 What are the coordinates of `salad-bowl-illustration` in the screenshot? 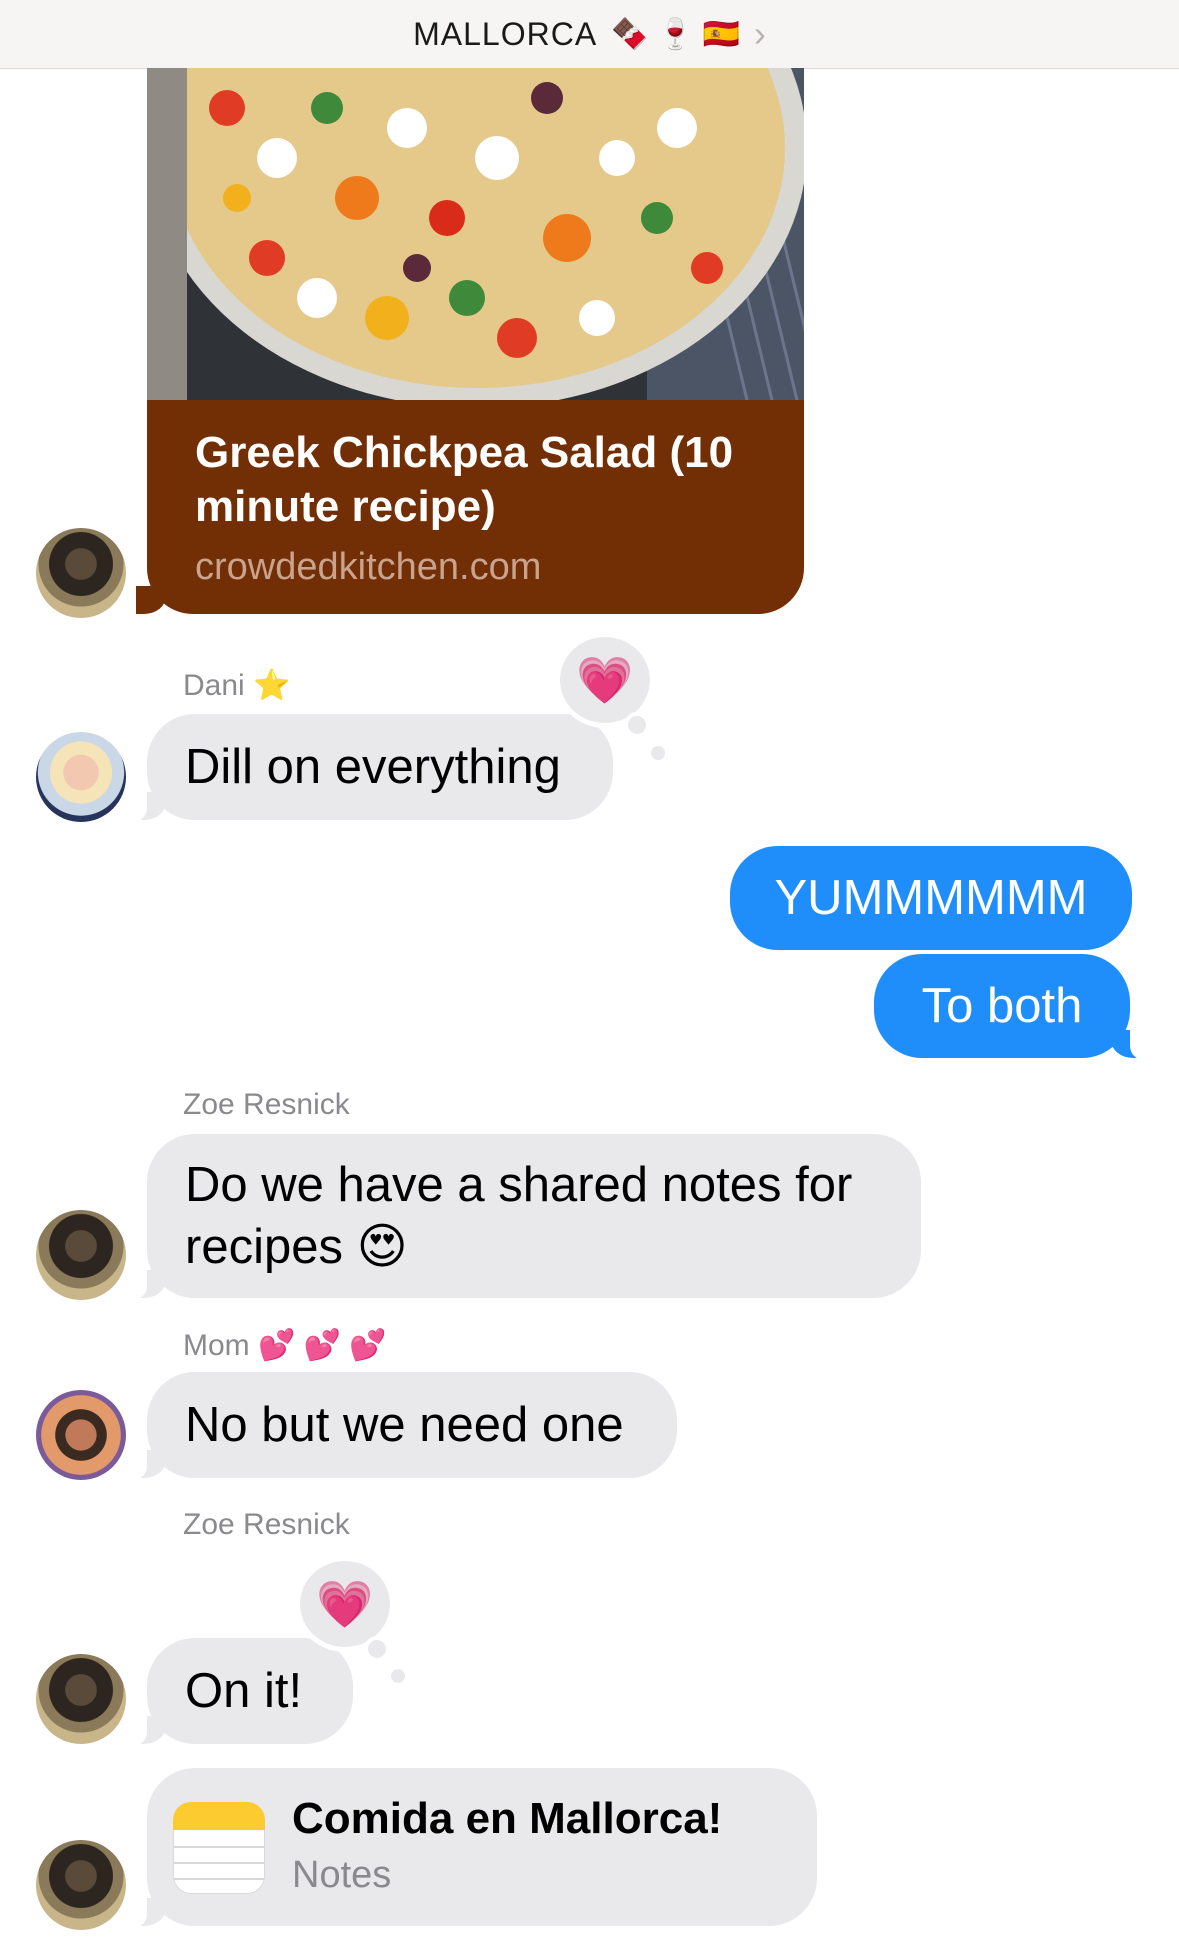 It's located at (475, 238).